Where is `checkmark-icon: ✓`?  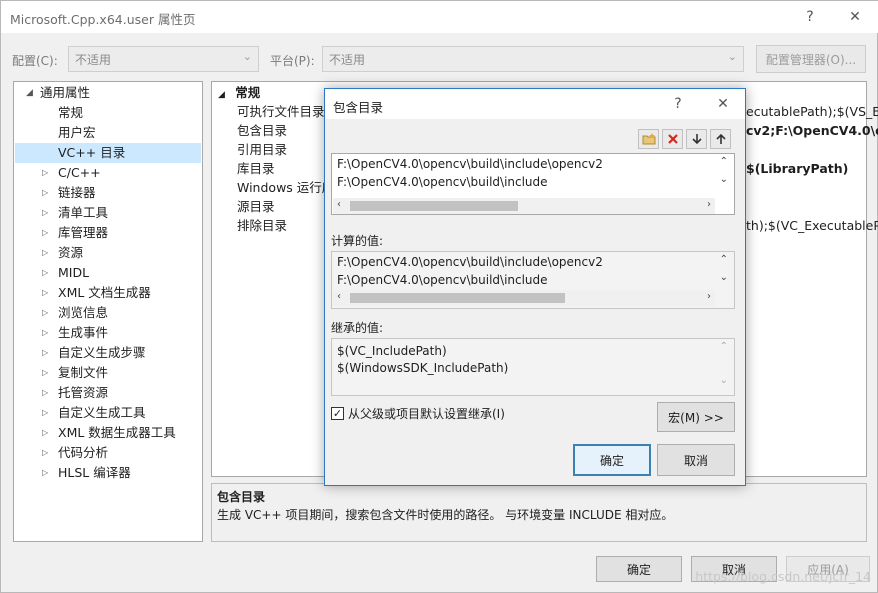 checkmark-icon: ✓ is located at coordinates (337, 413).